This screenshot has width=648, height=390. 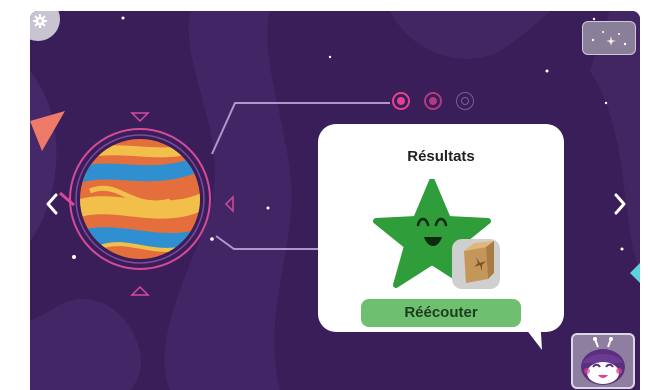 I want to click on previous-arrow-button, so click(x=52, y=204).